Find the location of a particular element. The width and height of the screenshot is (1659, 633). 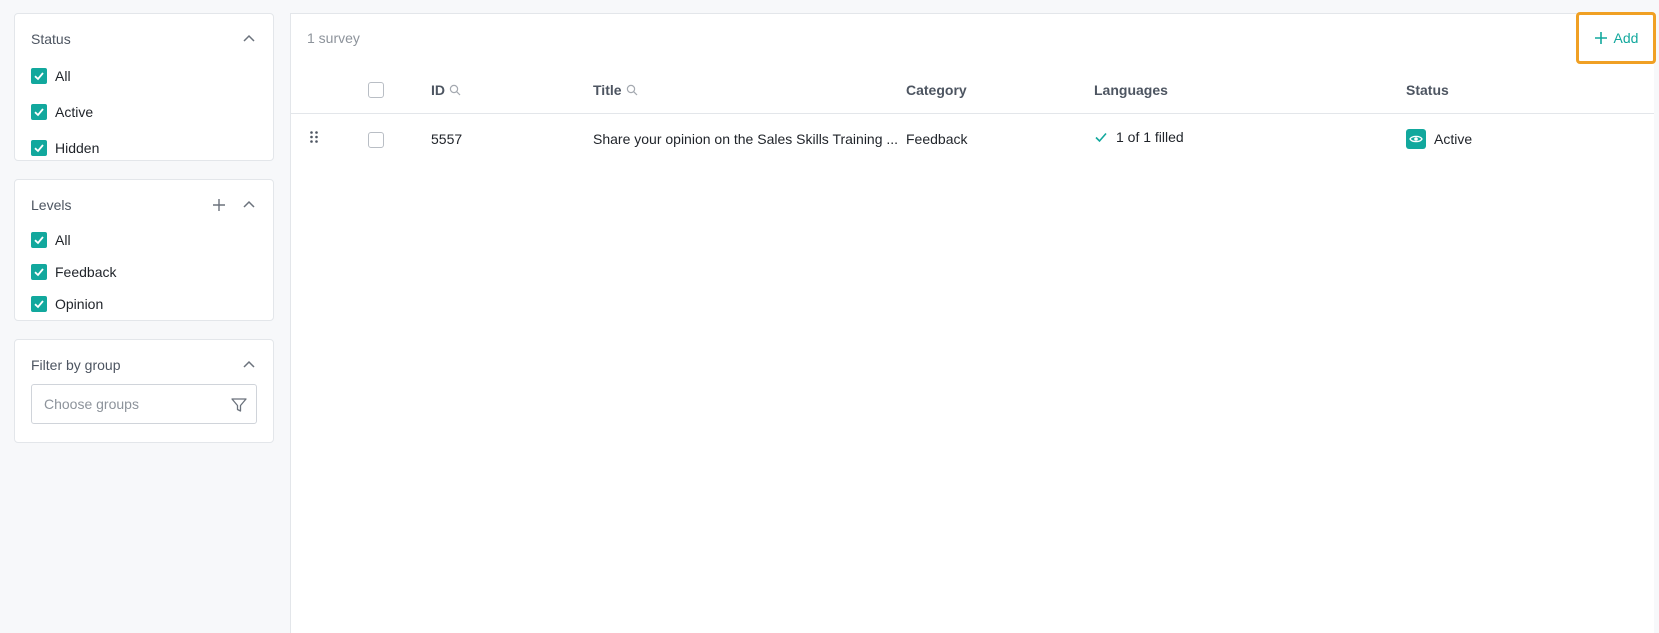

levels-filter-title: Levels is located at coordinates (51, 205).